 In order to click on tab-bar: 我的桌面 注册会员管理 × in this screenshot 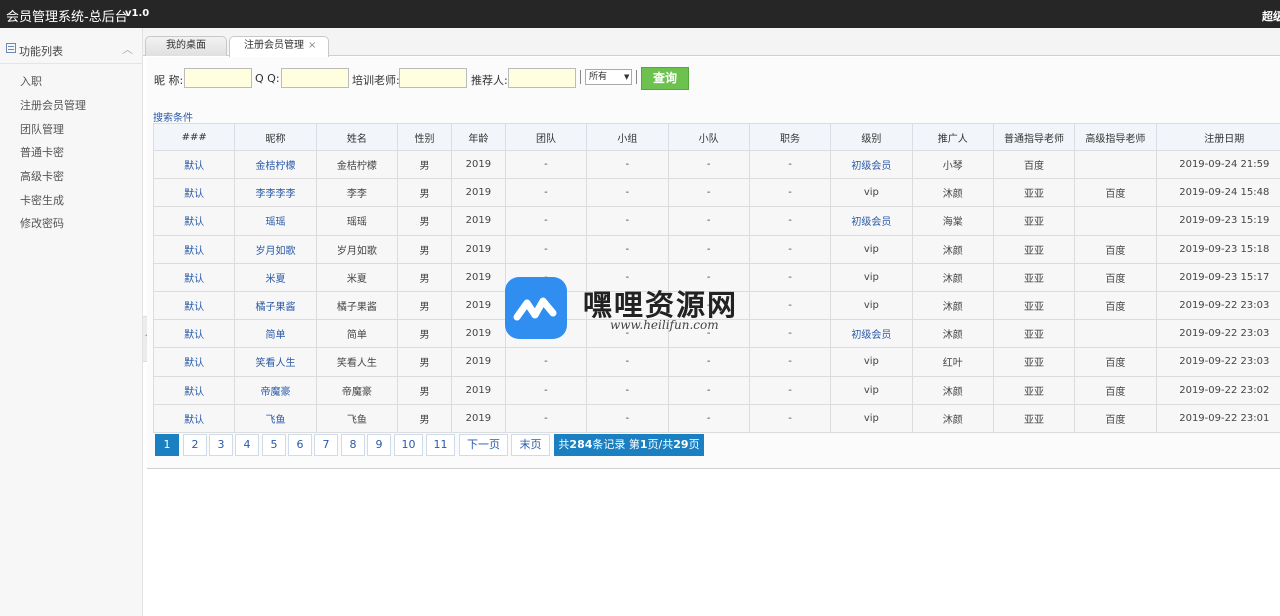, I will do `click(711, 42)`.